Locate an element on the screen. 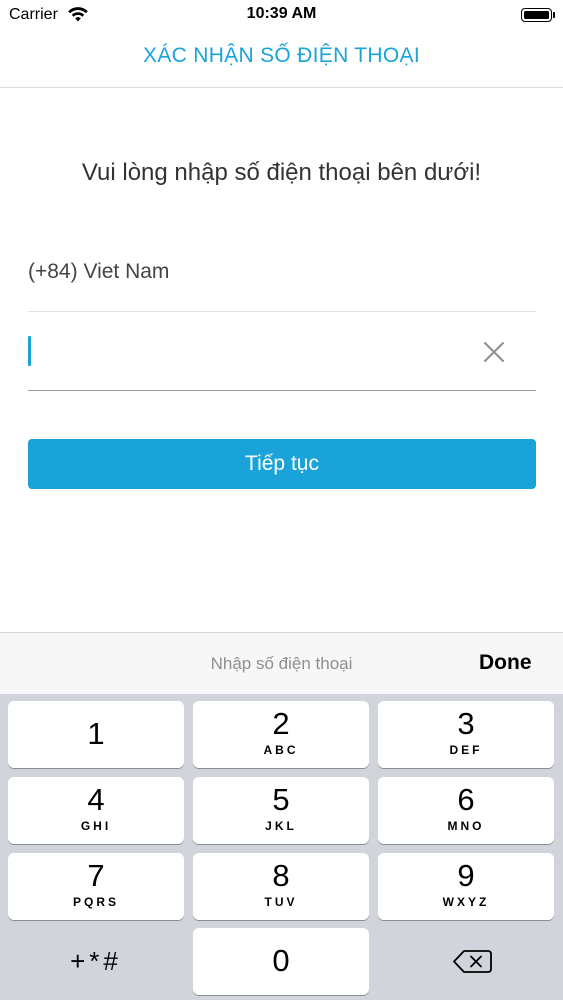 The image size is (563, 1000). key-7: 7 PQRS is located at coordinates (96, 886).